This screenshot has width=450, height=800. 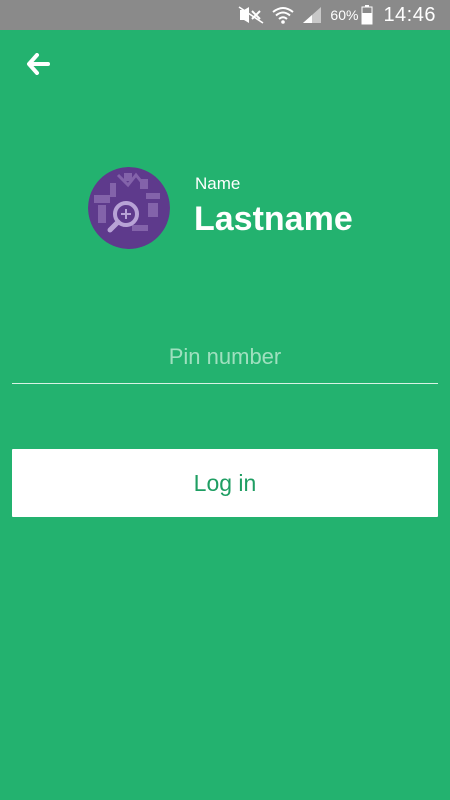 I want to click on arrow-left-icon, so click(x=38, y=64).